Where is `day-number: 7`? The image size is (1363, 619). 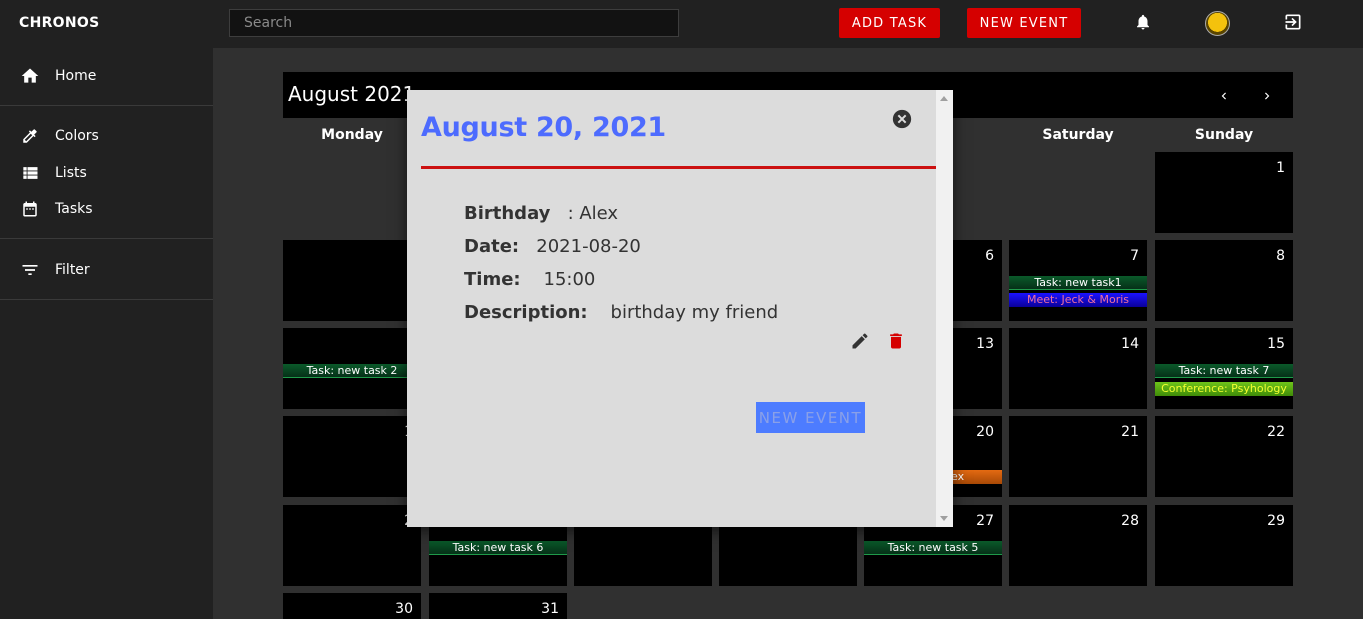 day-number: 7 is located at coordinates (1134, 256).